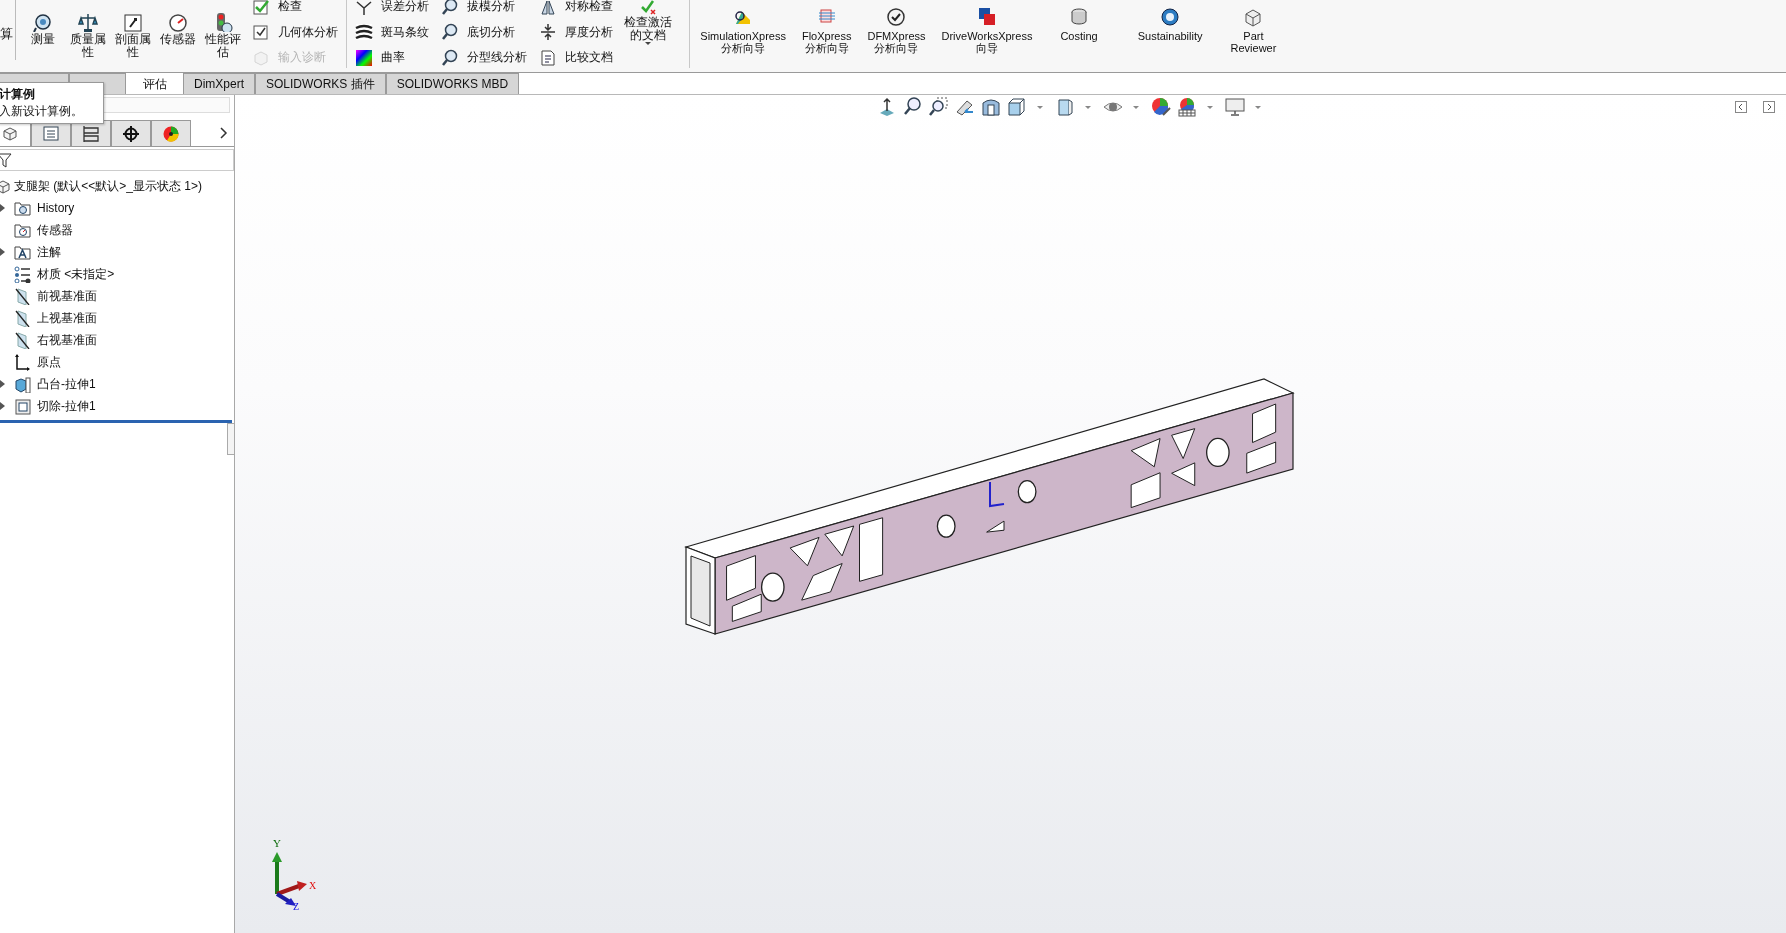  What do you see at coordinates (313, 885) in the screenshot?
I see `axis-label: X` at bounding box center [313, 885].